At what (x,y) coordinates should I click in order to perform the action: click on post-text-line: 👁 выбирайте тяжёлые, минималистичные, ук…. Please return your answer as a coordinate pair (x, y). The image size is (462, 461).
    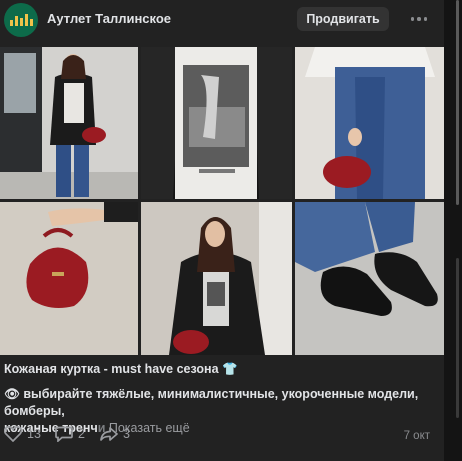
    Looking at the image, I should click on (211, 402).